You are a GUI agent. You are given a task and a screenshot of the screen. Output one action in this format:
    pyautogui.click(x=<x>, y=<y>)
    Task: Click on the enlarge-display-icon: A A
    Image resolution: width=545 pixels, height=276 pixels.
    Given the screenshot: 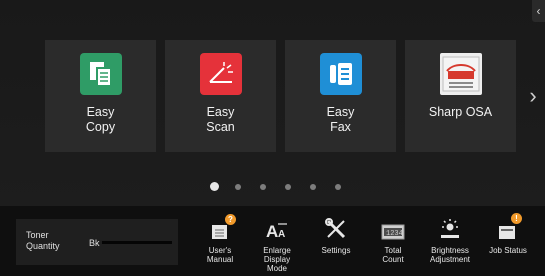 What is the action you would take?
    pyautogui.click(x=277, y=228)
    